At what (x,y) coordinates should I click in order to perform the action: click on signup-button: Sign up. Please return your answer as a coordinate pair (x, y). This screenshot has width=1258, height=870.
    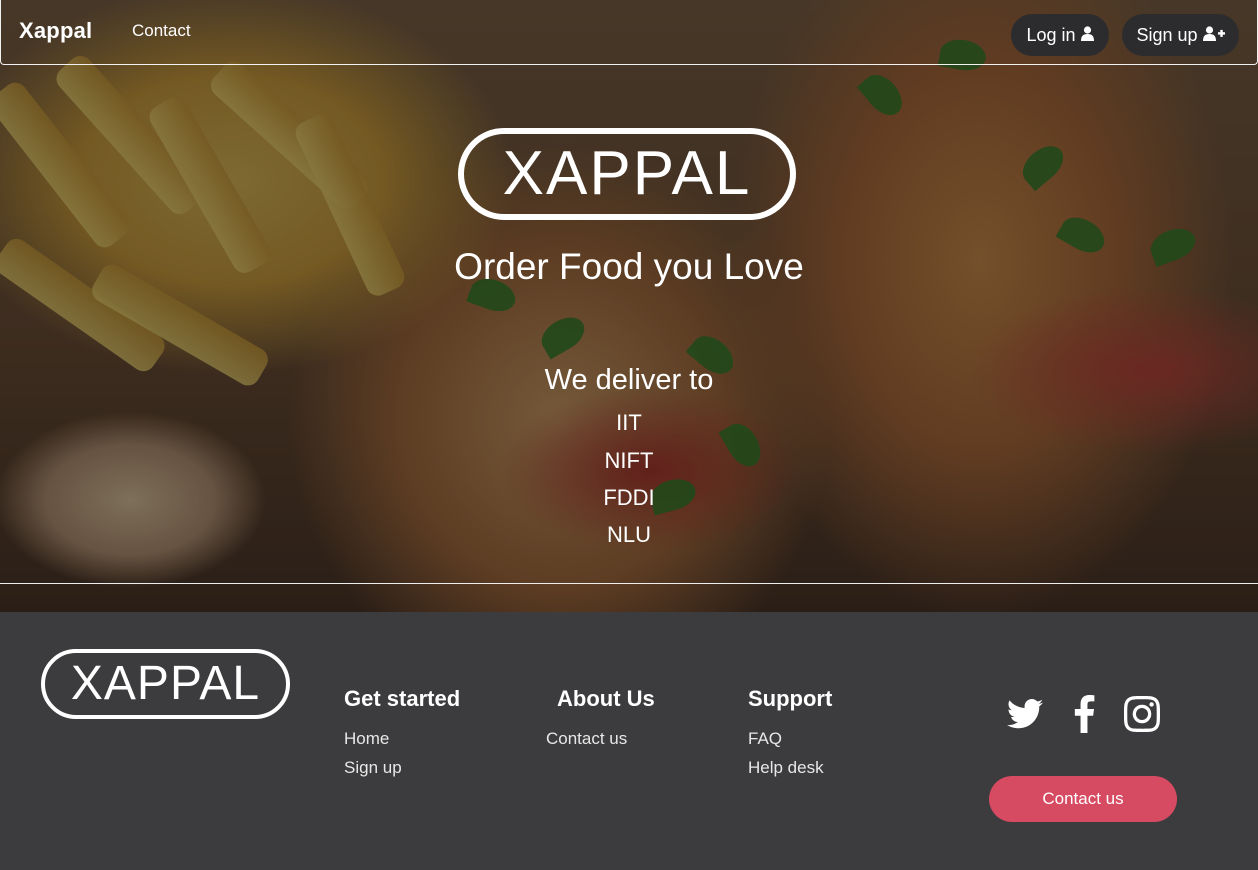
    Looking at the image, I should click on (1180, 35).